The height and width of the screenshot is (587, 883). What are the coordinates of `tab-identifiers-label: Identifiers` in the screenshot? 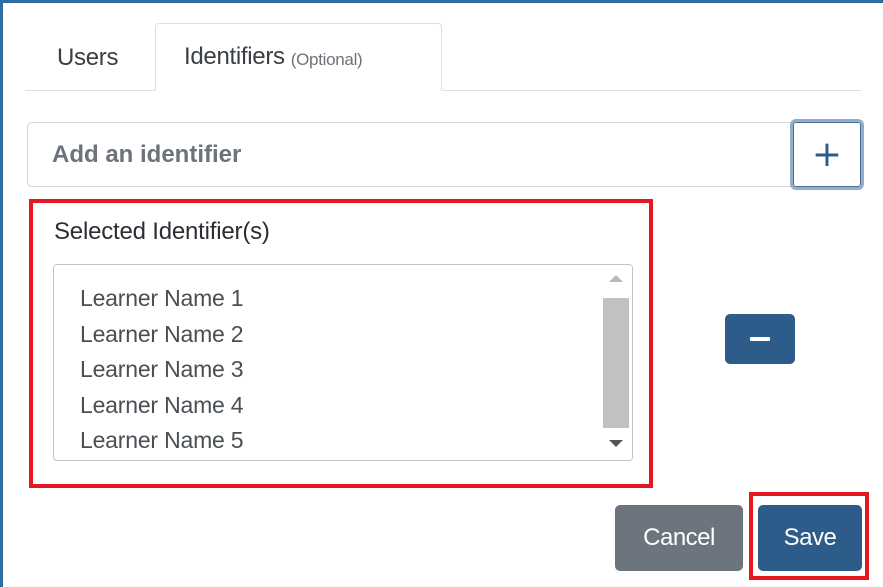 It's located at (234, 56).